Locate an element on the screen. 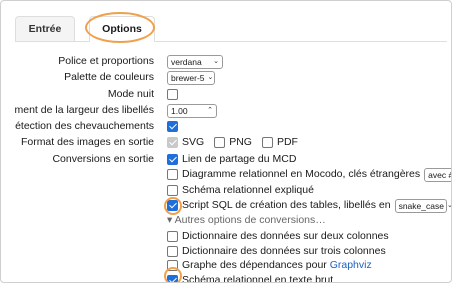 This screenshot has width=453, height=284. label-width-row: ment de la largeur des libellés 1.00 ⌃ is located at coordinates (226, 110).